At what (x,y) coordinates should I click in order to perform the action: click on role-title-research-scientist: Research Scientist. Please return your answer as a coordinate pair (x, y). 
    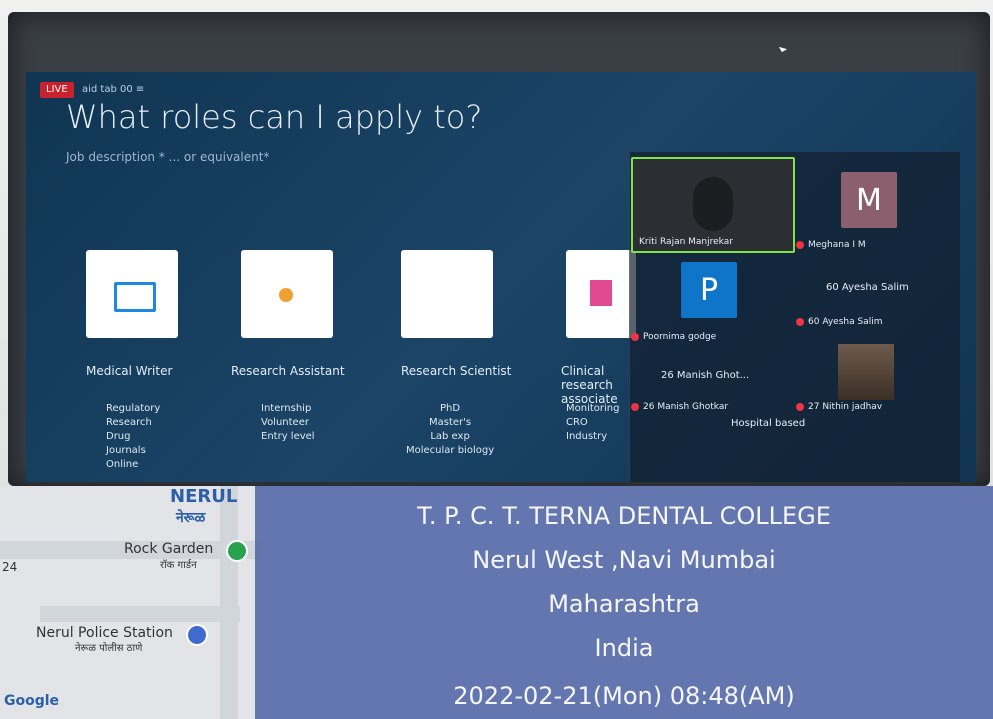
    Looking at the image, I should click on (456, 371).